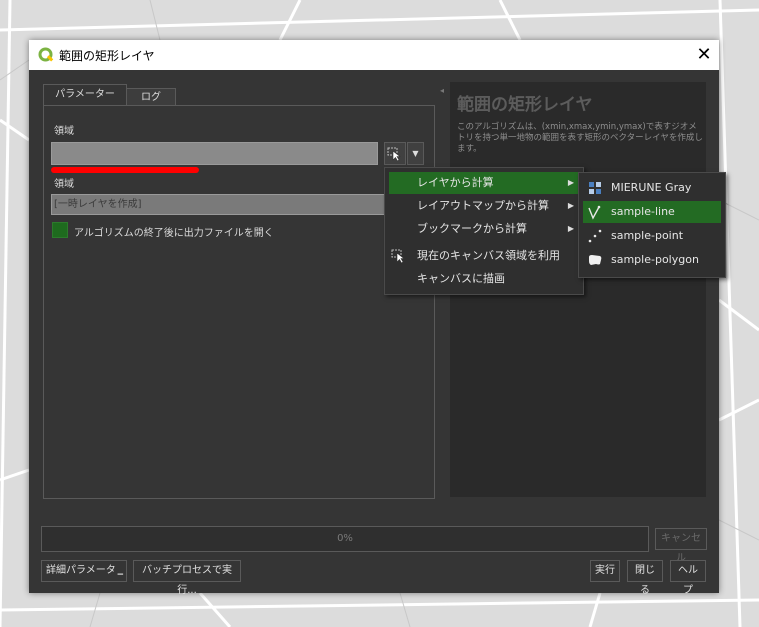  What do you see at coordinates (442, 91) in the screenshot?
I see `panel-splitter: ◂` at bounding box center [442, 91].